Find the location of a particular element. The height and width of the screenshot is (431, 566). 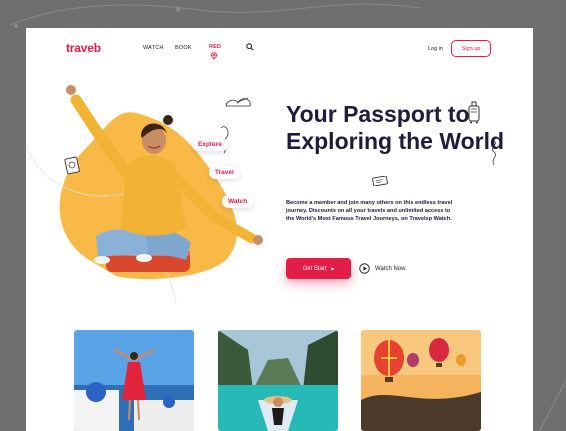

passport-icon is located at coordinates (72, 165).